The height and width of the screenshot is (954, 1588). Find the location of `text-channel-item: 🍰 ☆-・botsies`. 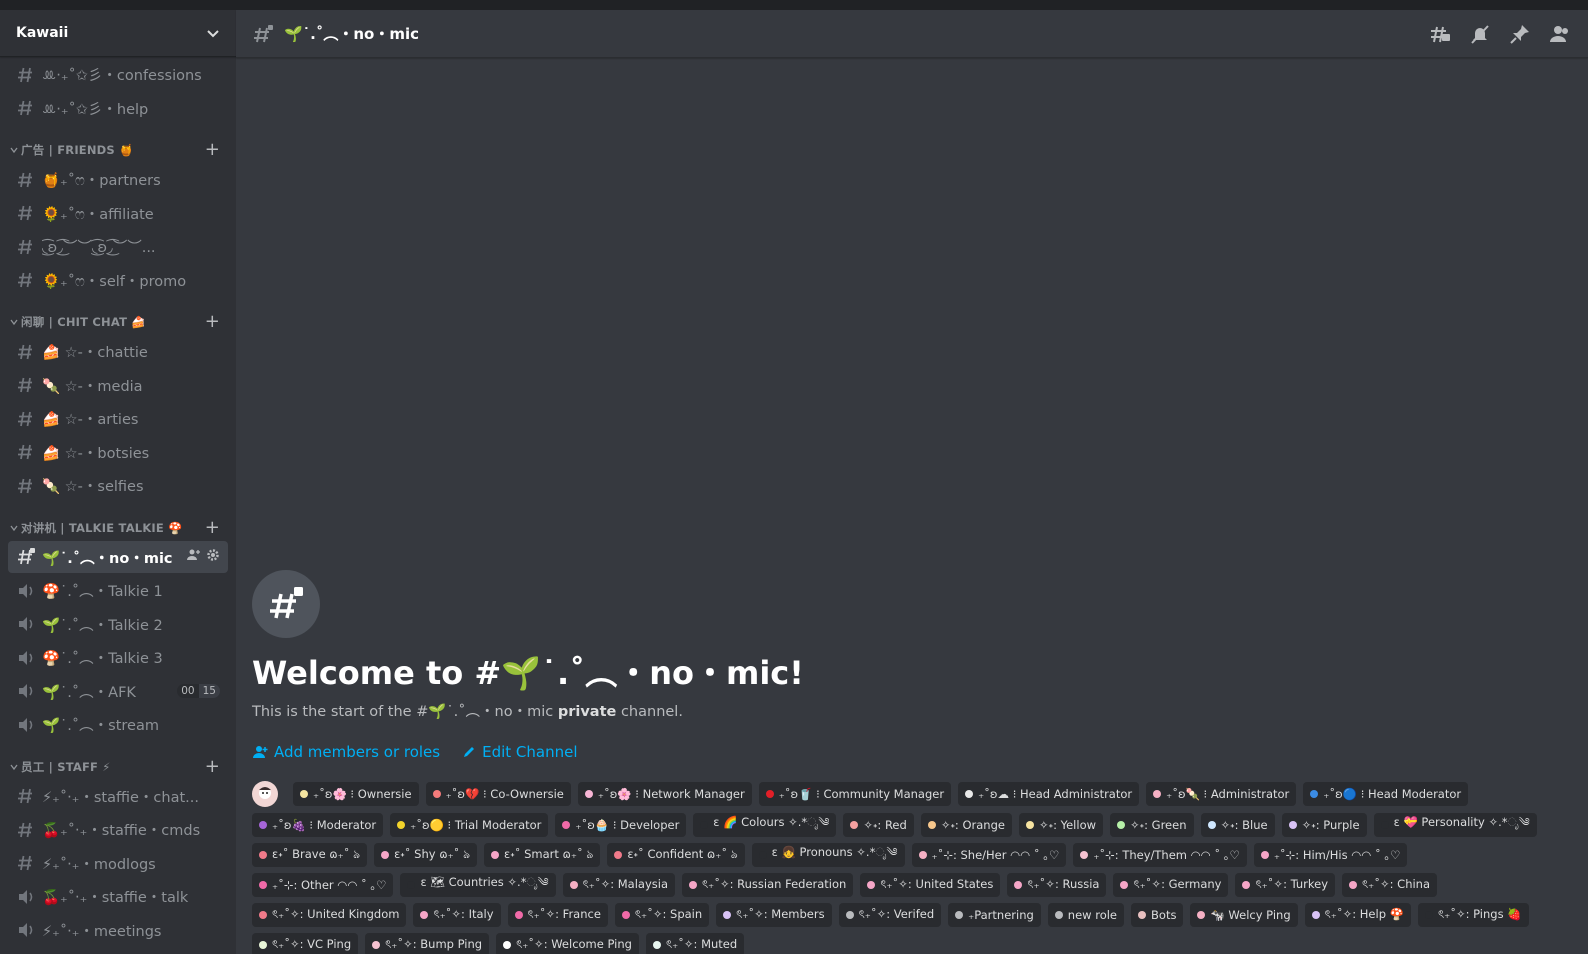

text-channel-item: 🍰 ☆-・botsies is located at coordinates (118, 452).